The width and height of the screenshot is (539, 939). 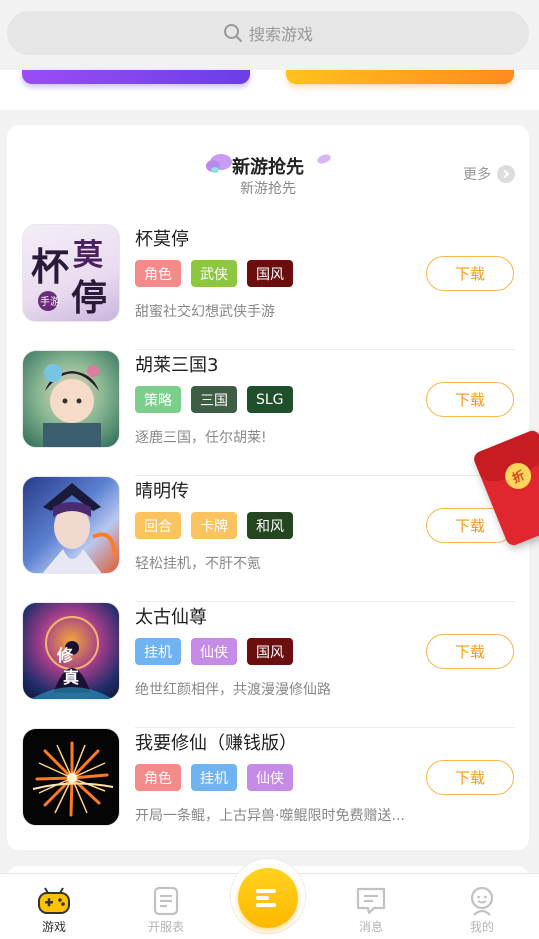 I want to click on game-row: 胡莱三国3 策略 三国 SLG 逐鹿三国，任尔胡莱! 下载, so click(x=268, y=413).